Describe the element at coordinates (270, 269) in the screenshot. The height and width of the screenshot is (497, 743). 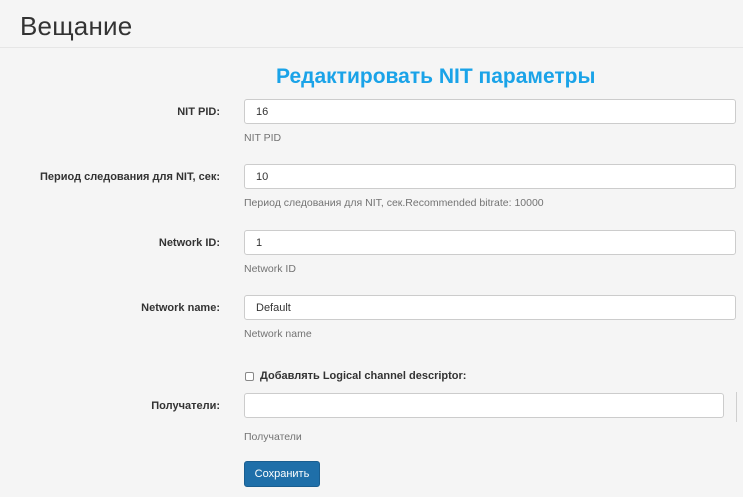
I see `network-id-help: Network ID` at that location.